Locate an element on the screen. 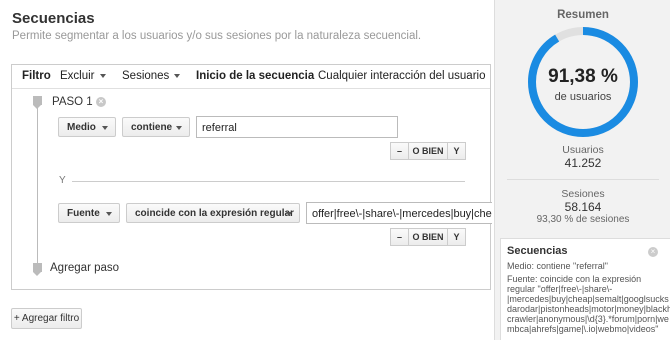  step-marker-icon is located at coordinates (37, 102).